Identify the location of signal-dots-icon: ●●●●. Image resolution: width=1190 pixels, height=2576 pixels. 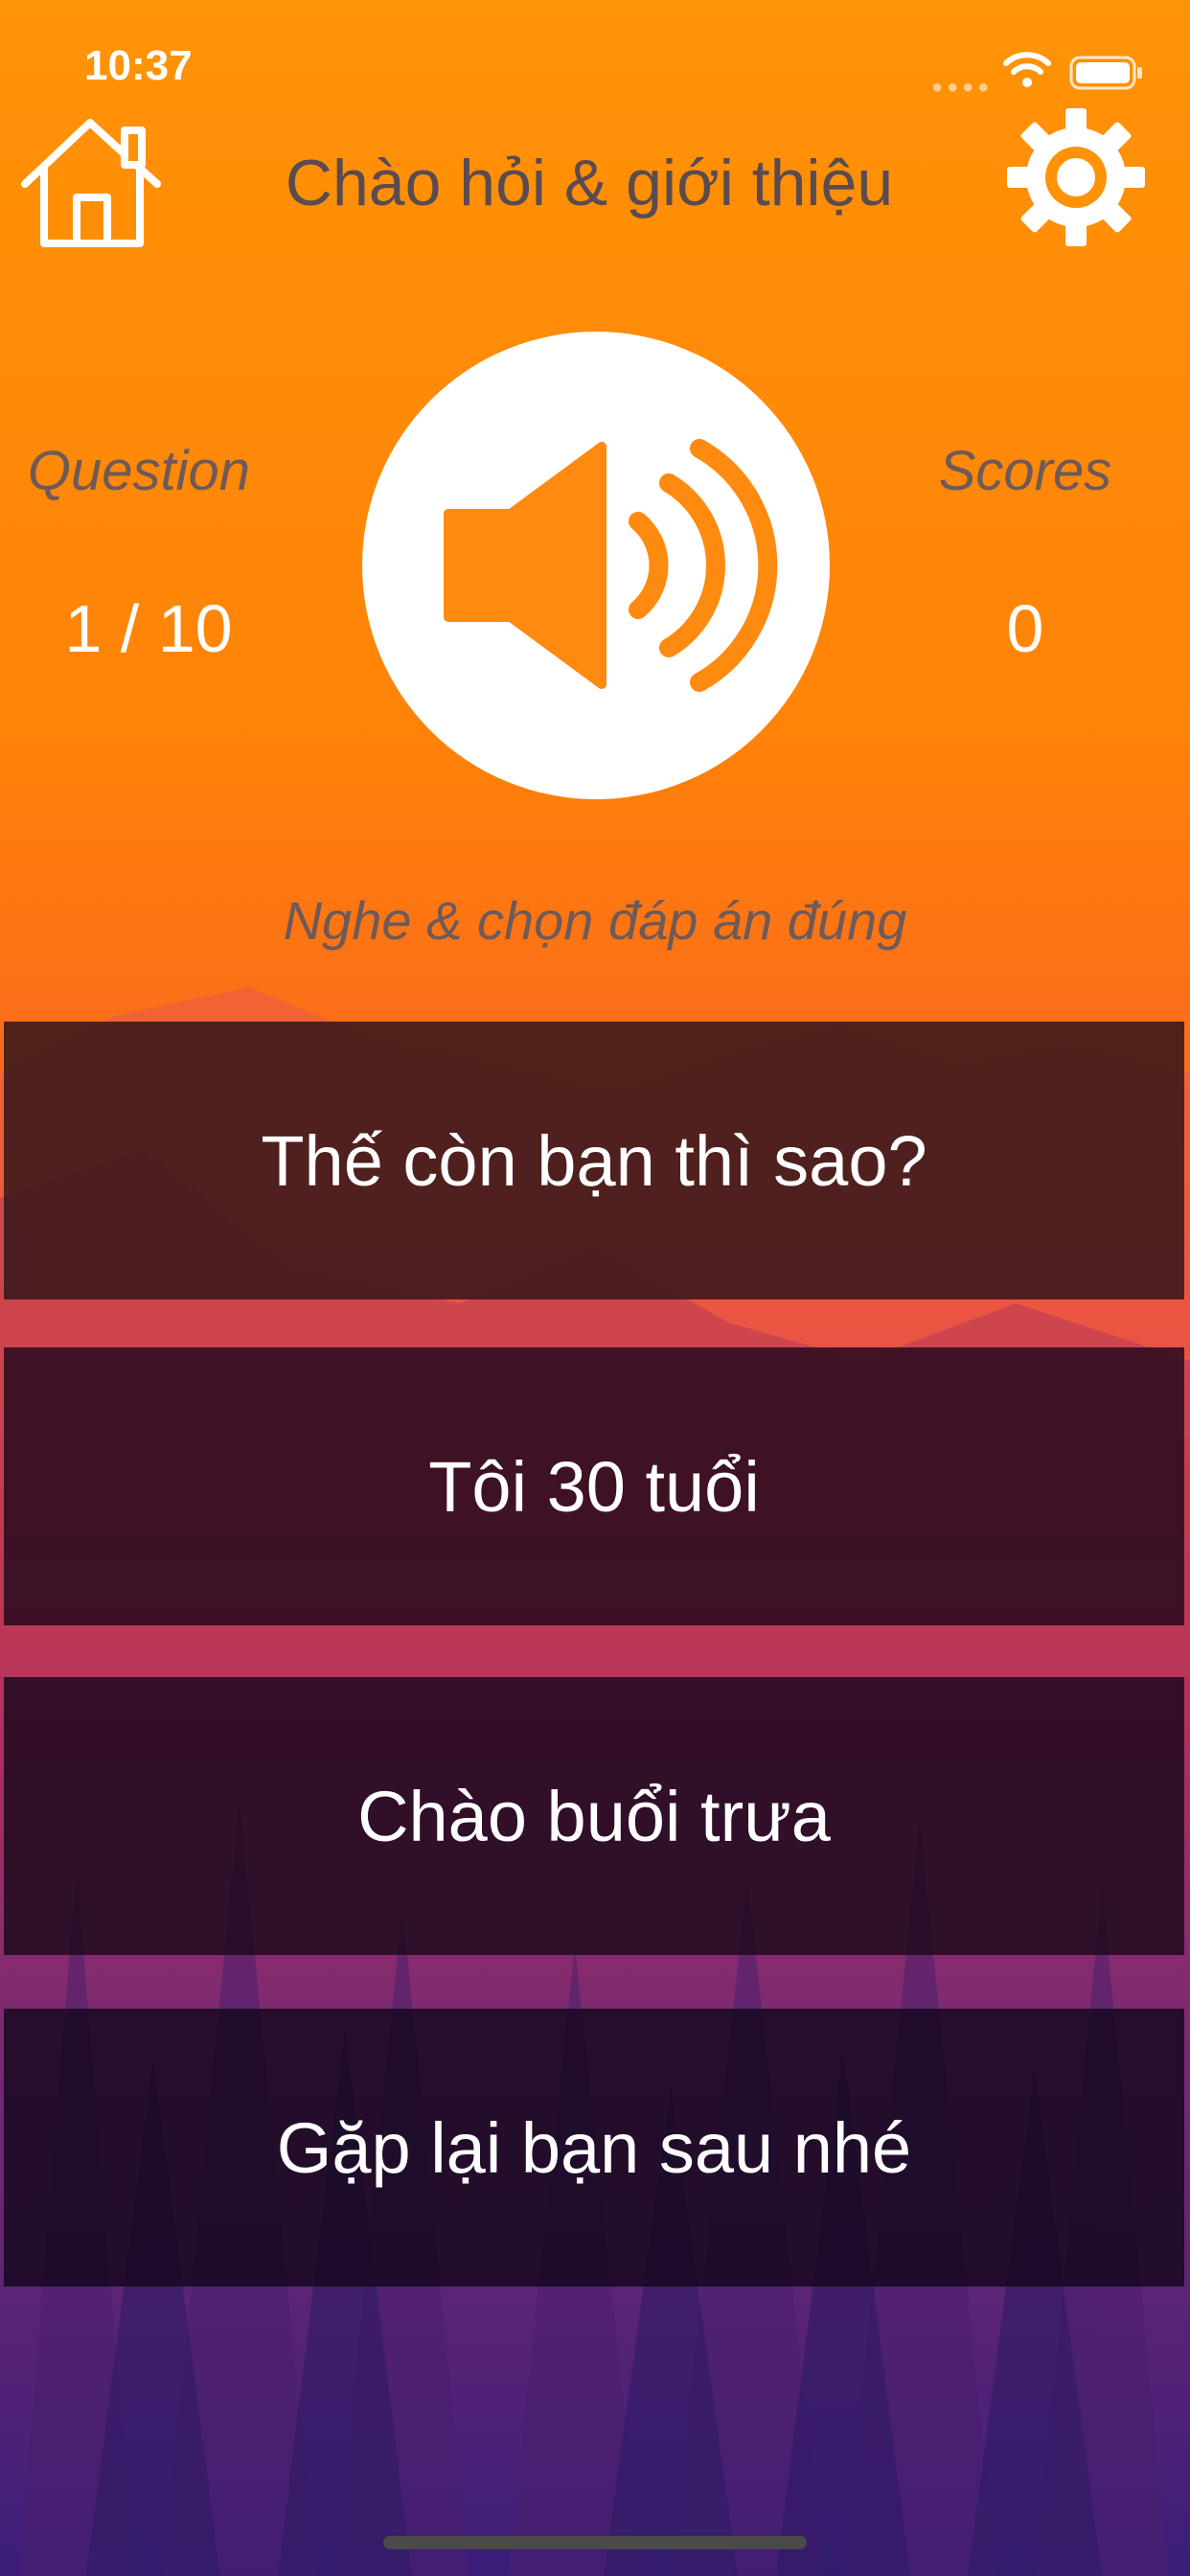
(963, 87).